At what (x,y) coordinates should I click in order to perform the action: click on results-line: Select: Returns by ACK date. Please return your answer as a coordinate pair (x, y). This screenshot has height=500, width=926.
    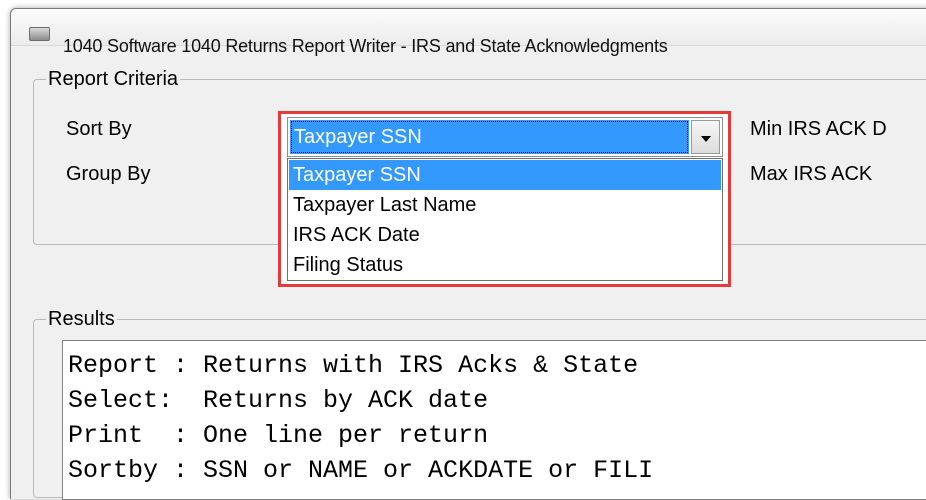
    Looking at the image, I should click on (278, 400).